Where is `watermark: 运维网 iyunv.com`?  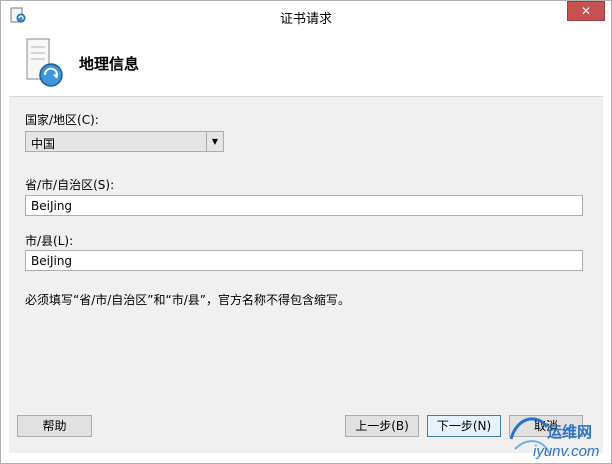 watermark: 运维网 iyunv.com is located at coordinates (559, 436).